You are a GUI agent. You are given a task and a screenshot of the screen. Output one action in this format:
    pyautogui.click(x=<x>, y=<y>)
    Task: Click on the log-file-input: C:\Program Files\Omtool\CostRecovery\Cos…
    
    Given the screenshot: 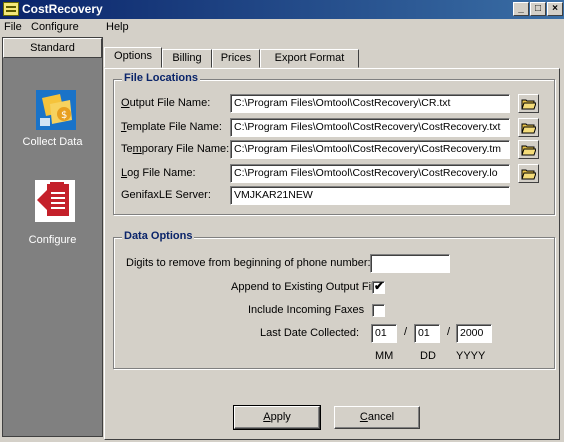 What is the action you would take?
    pyautogui.click(x=370, y=173)
    